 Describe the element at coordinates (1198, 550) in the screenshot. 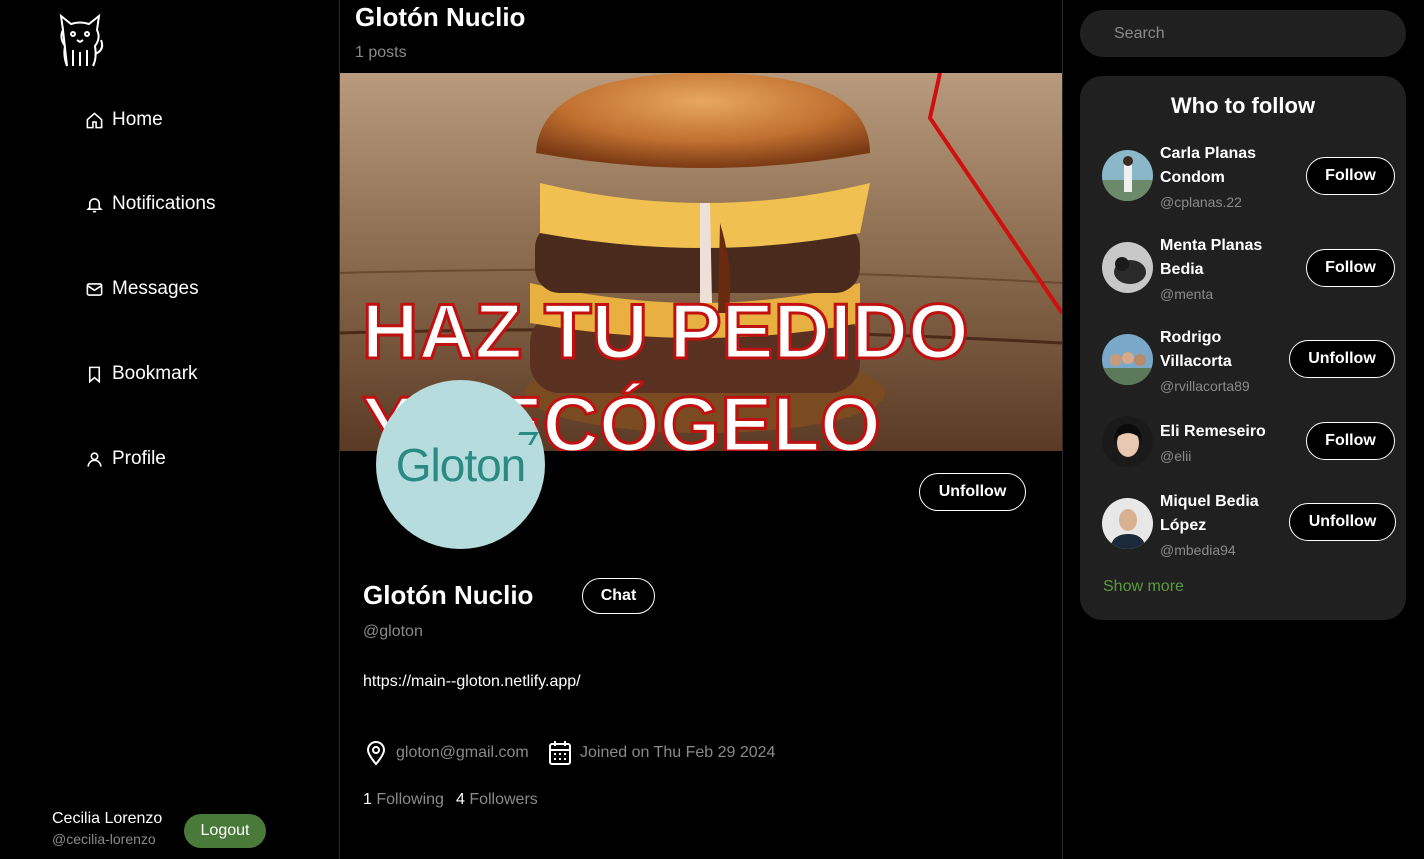

I see `suggestion-handle: @mbedia94` at that location.